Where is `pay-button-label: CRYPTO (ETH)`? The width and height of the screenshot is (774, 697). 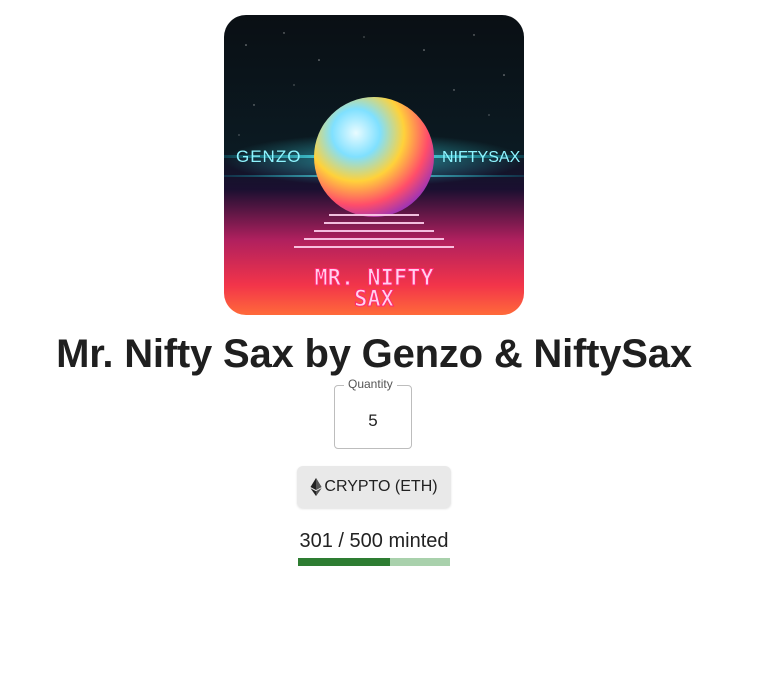 pay-button-label: CRYPTO (ETH) is located at coordinates (381, 486).